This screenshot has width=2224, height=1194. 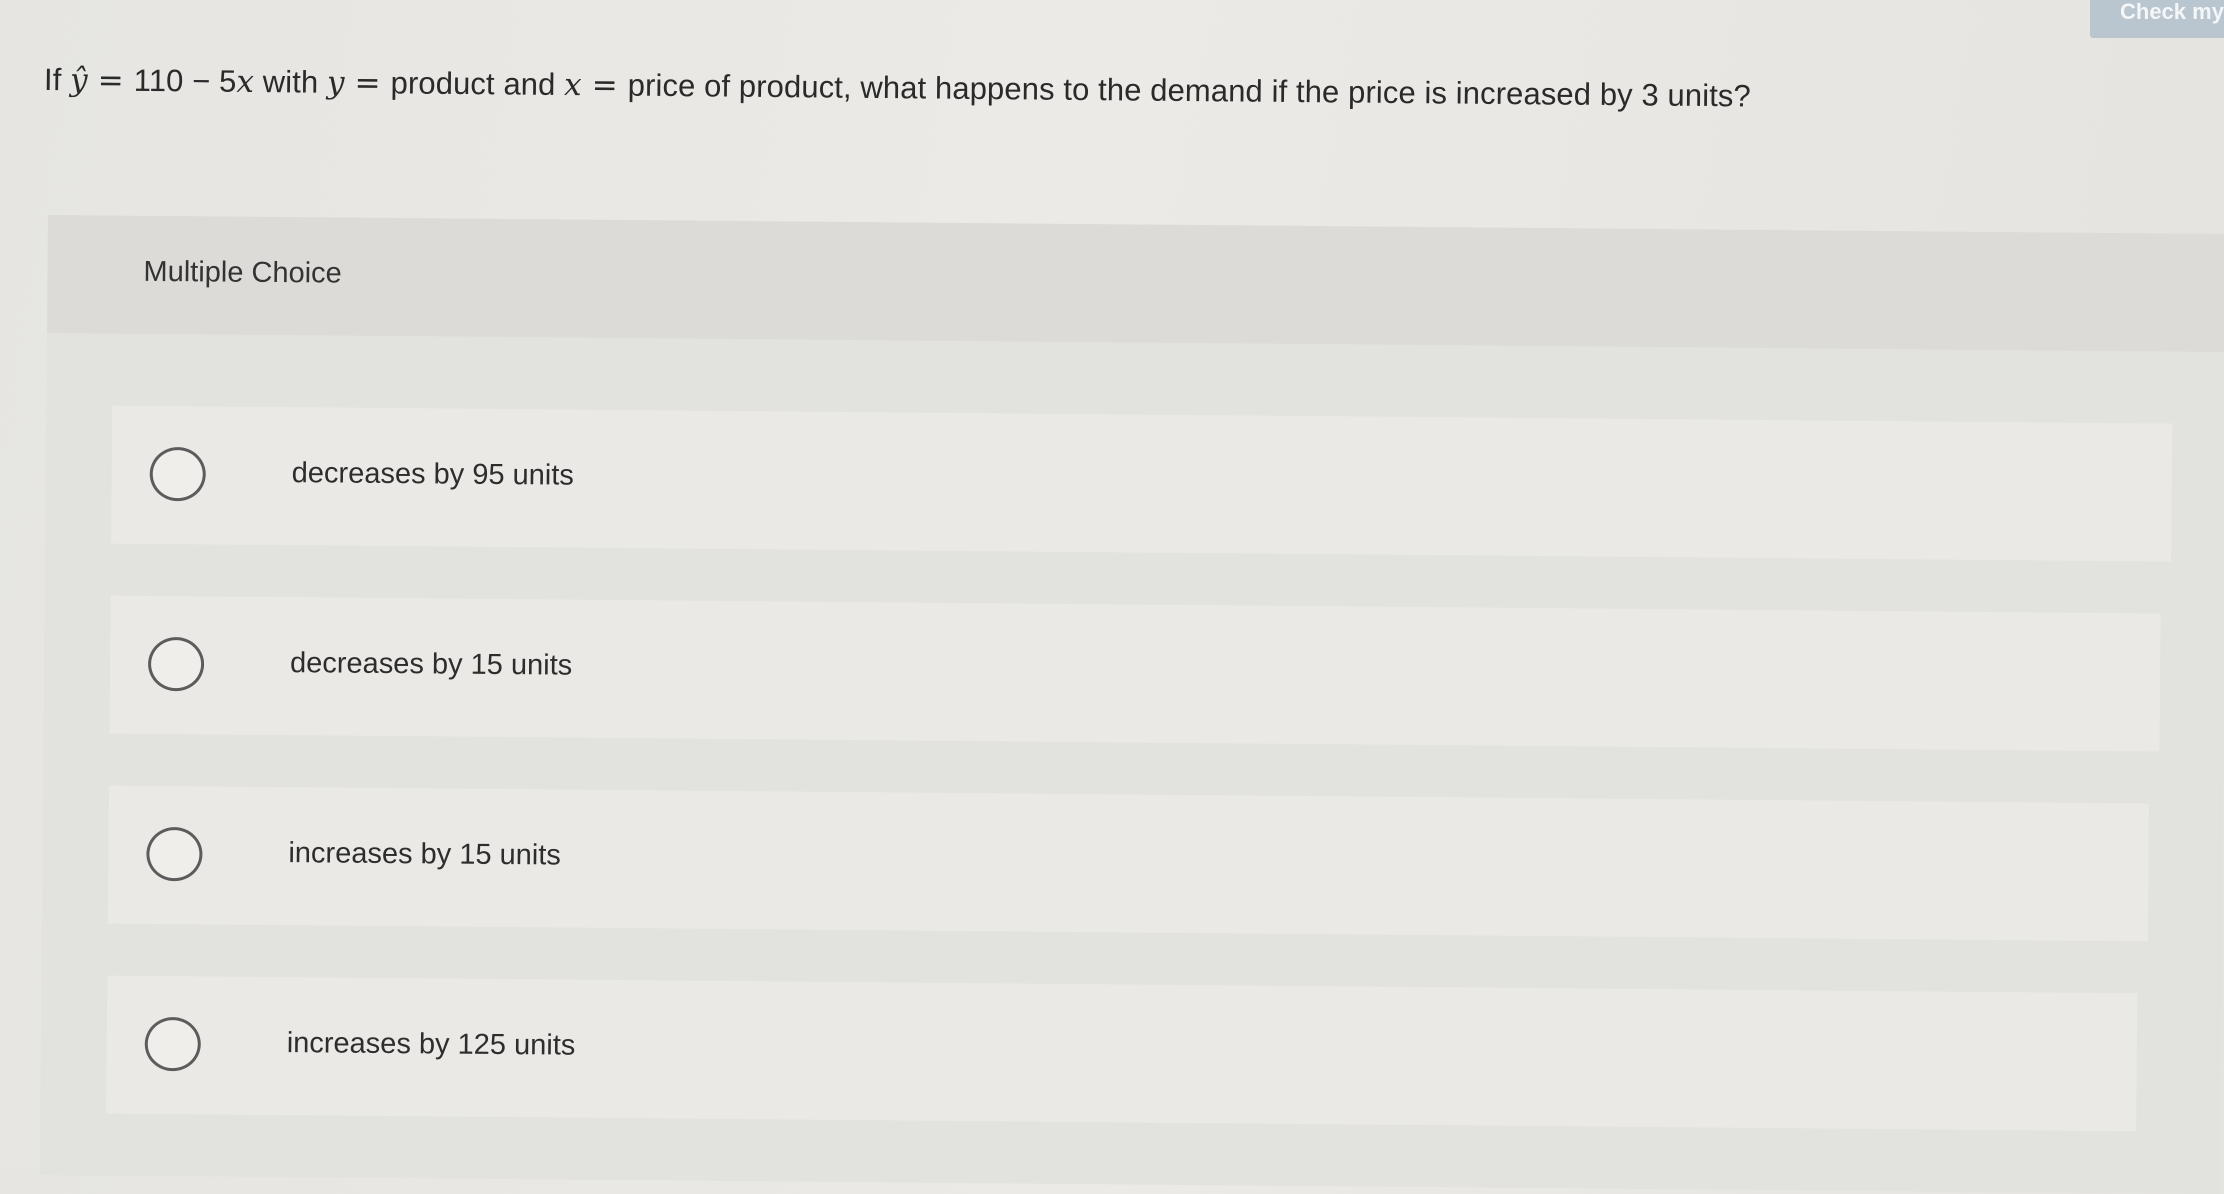 What do you see at coordinates (110, 80) in the screenshot?
I see `equals-sign: =` at bounding box center [110, 80].